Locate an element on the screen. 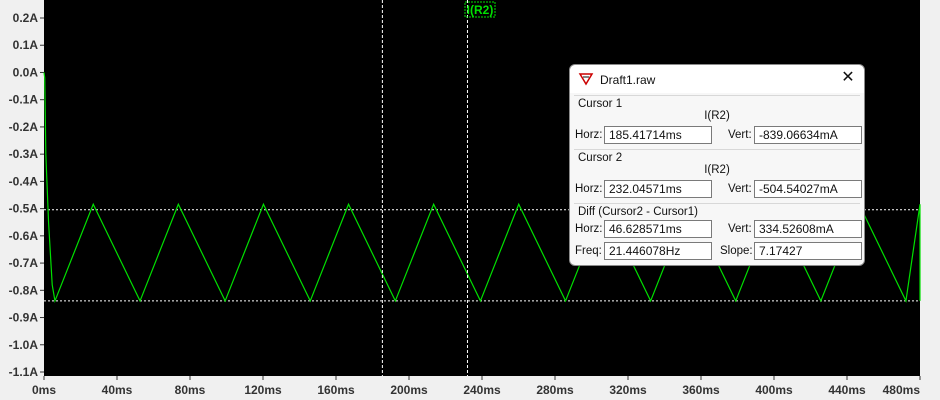  y-tick-label: -0.7A is located at coordinates (24, 263).